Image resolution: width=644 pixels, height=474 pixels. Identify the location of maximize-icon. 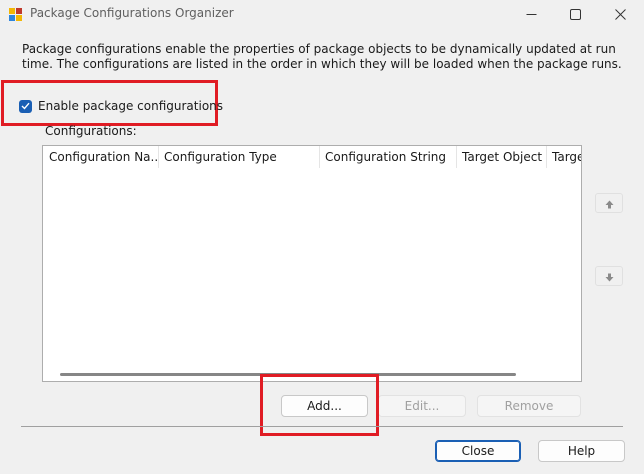
(575, 14).